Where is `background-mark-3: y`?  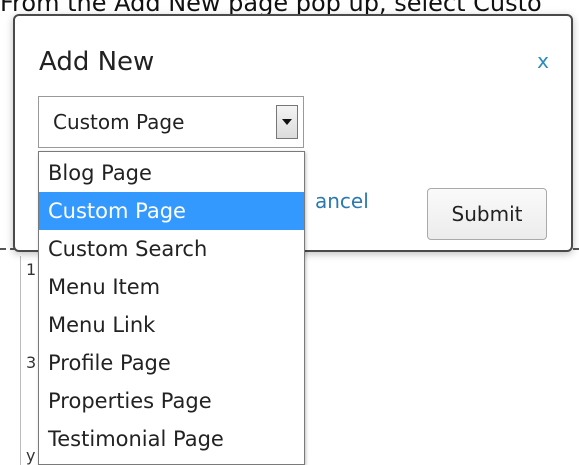 background-mark-3: y is located at coordinates (31, 455).